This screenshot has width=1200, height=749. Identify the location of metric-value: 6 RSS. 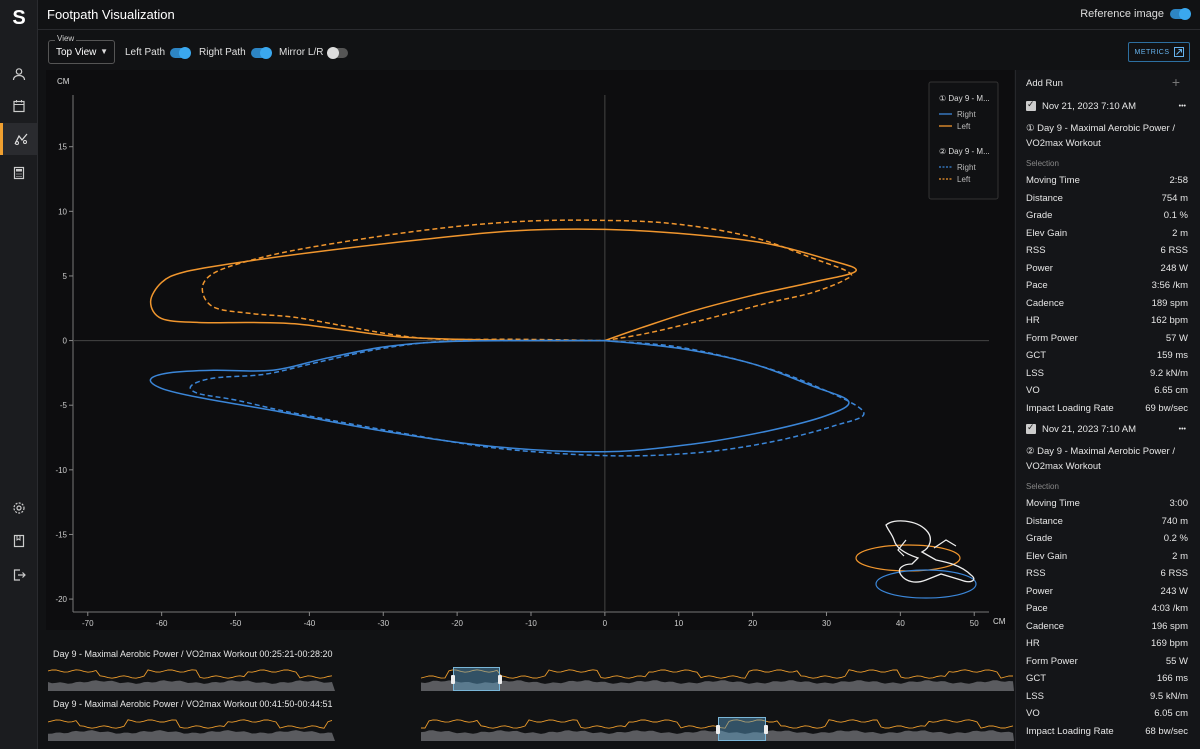
(1174, 573).